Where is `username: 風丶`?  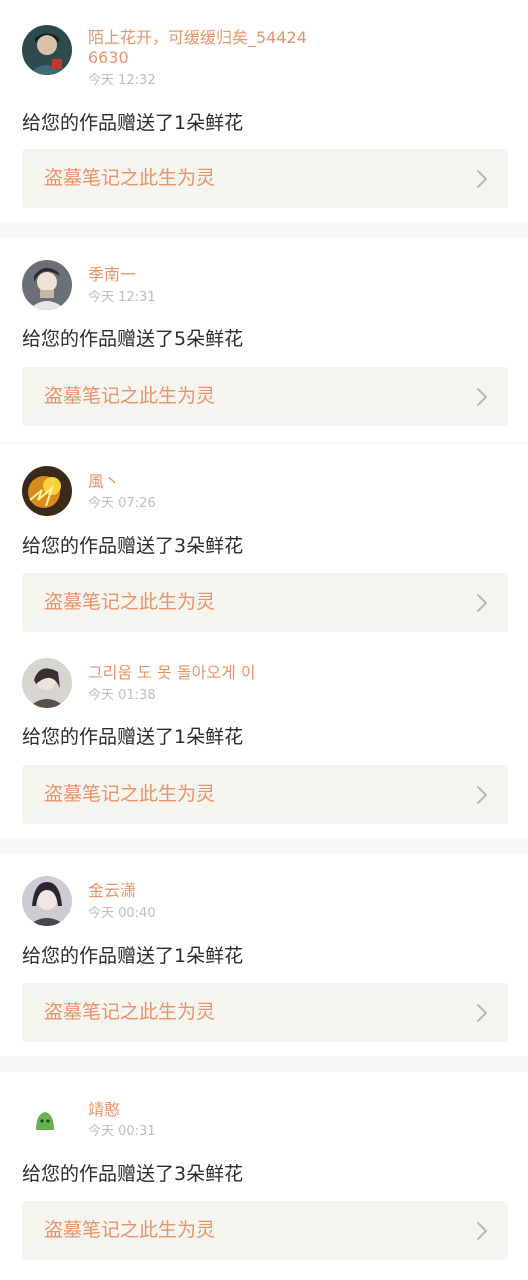 username: 風丶 is located at coordinates (198, 482).